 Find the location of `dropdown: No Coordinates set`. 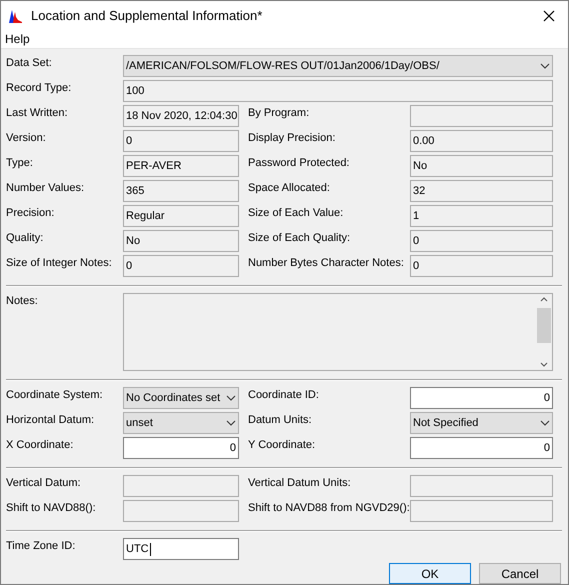

dropdown: No Coordinates set is located at coordinates (181, 398).